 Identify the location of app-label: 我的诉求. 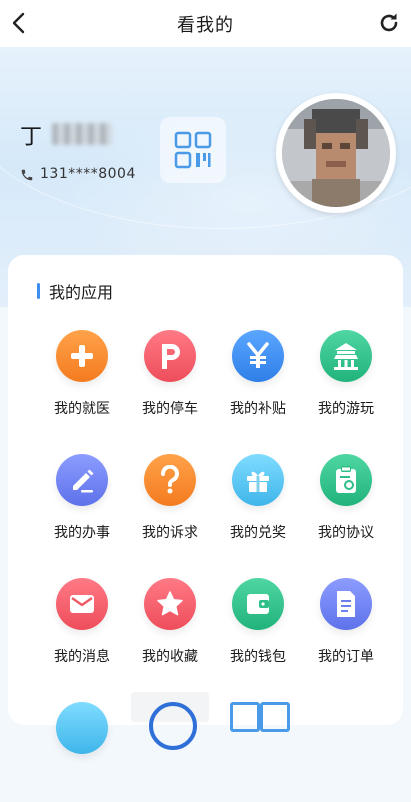
(170, 533).